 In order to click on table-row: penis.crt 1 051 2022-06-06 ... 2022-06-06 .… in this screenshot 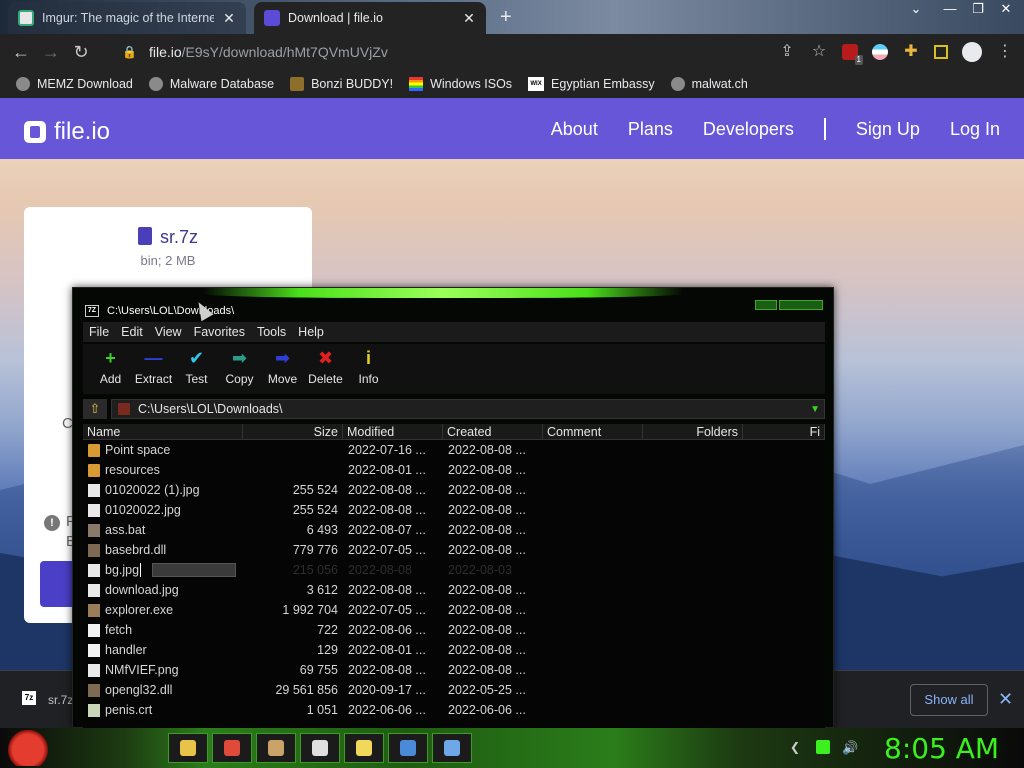, I will do `click(454, 710)`.